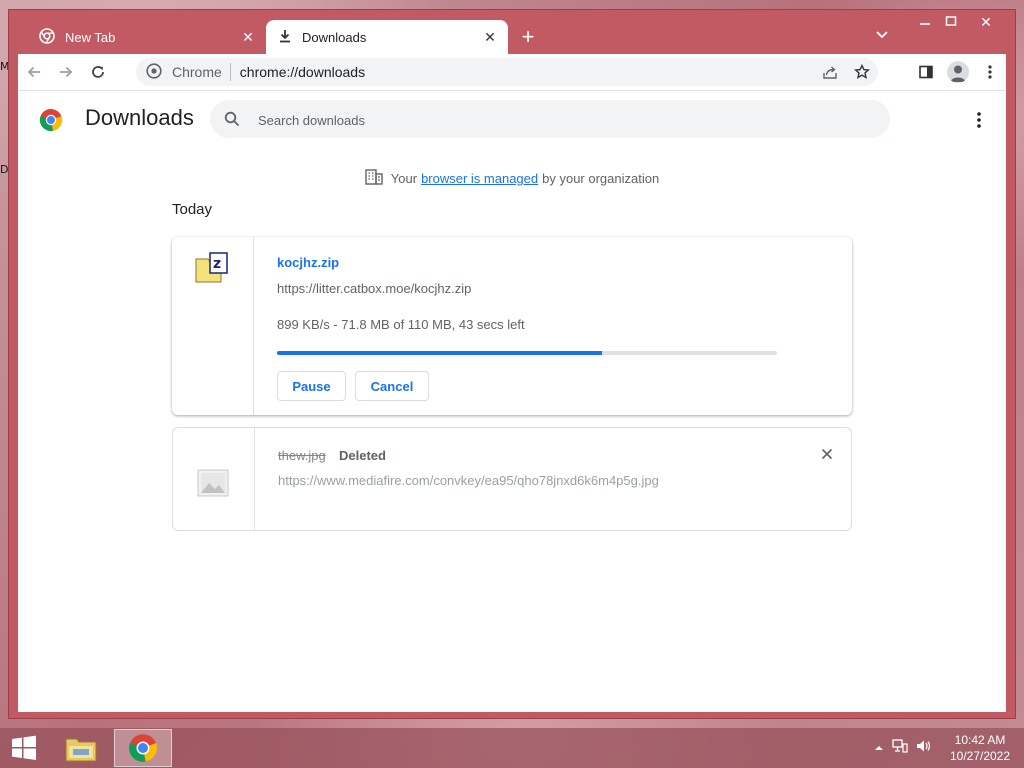 Image resolution: width=1024 pixels, height=768 pixels. I want to click on taskbar-chrome, so click(143, 748).